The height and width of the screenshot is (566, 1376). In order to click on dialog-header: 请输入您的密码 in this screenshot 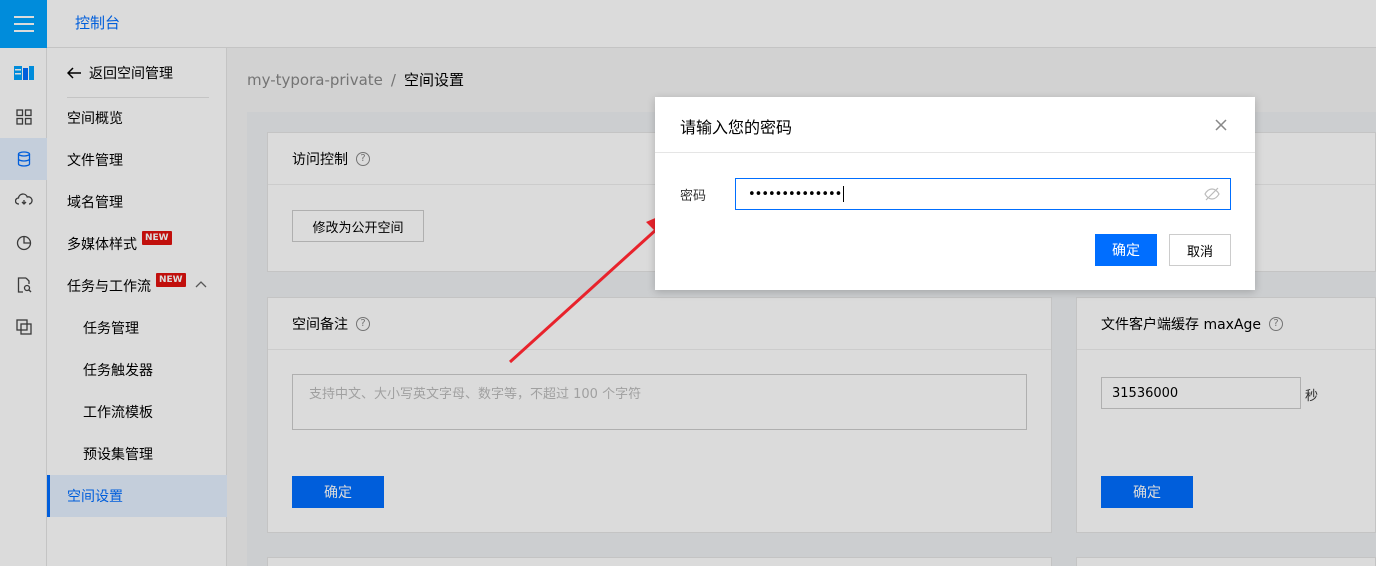, I will do `click(955, 125)`.